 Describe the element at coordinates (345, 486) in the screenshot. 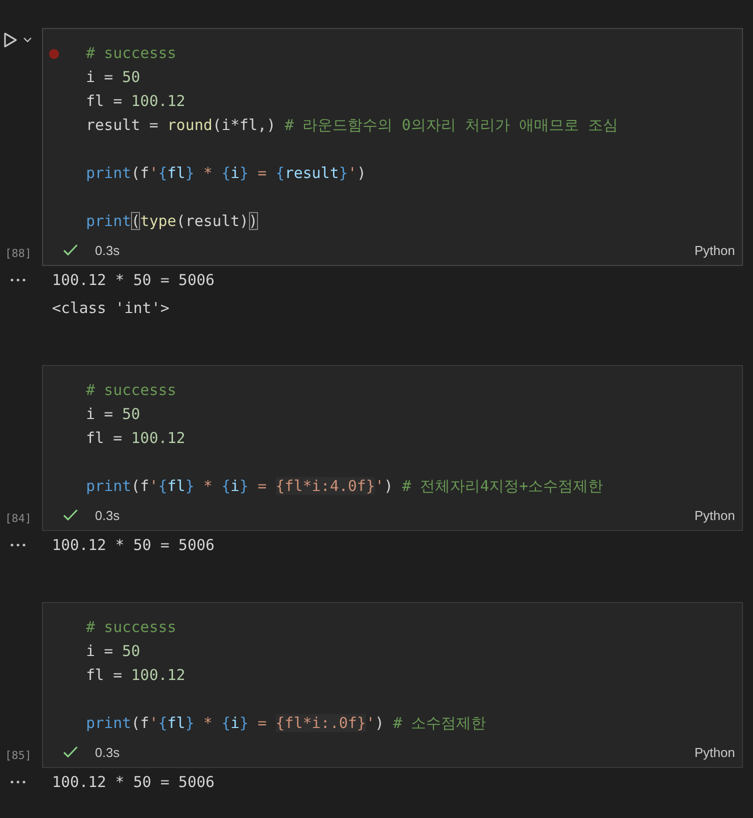

I see `code-line: print(f'{fl} * {i} = {fl*i:4.0f}') # 전체자리4지정+소수점제한` at that location.